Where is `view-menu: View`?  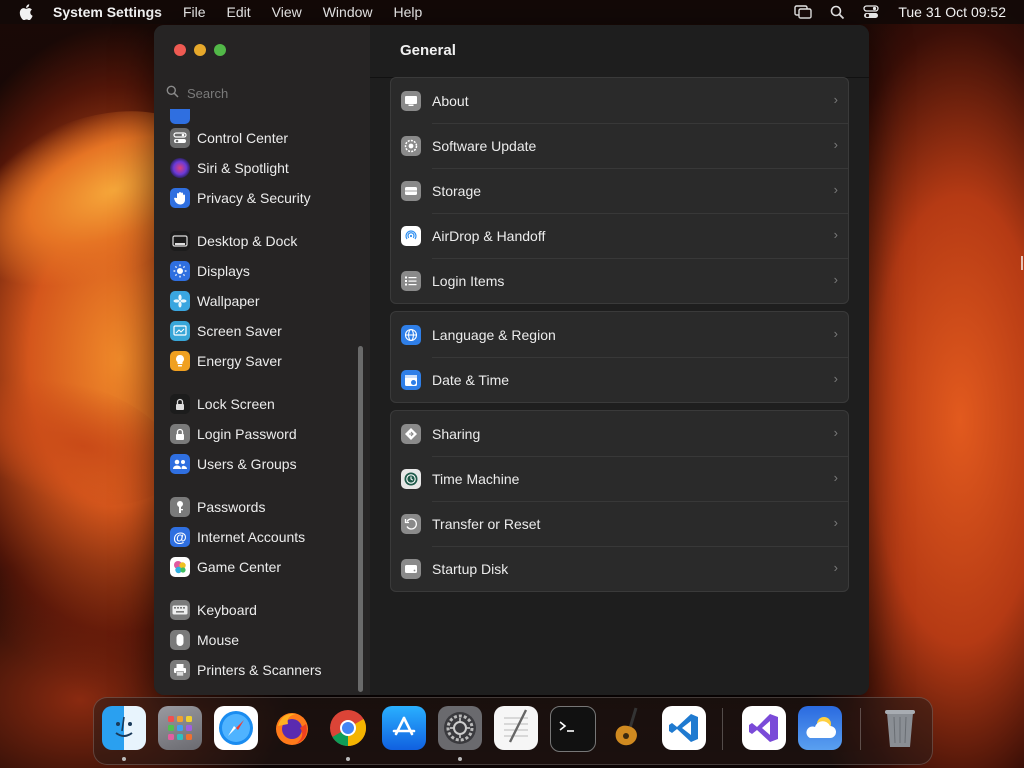
view-menu: View is located at coordinates (287, 12).